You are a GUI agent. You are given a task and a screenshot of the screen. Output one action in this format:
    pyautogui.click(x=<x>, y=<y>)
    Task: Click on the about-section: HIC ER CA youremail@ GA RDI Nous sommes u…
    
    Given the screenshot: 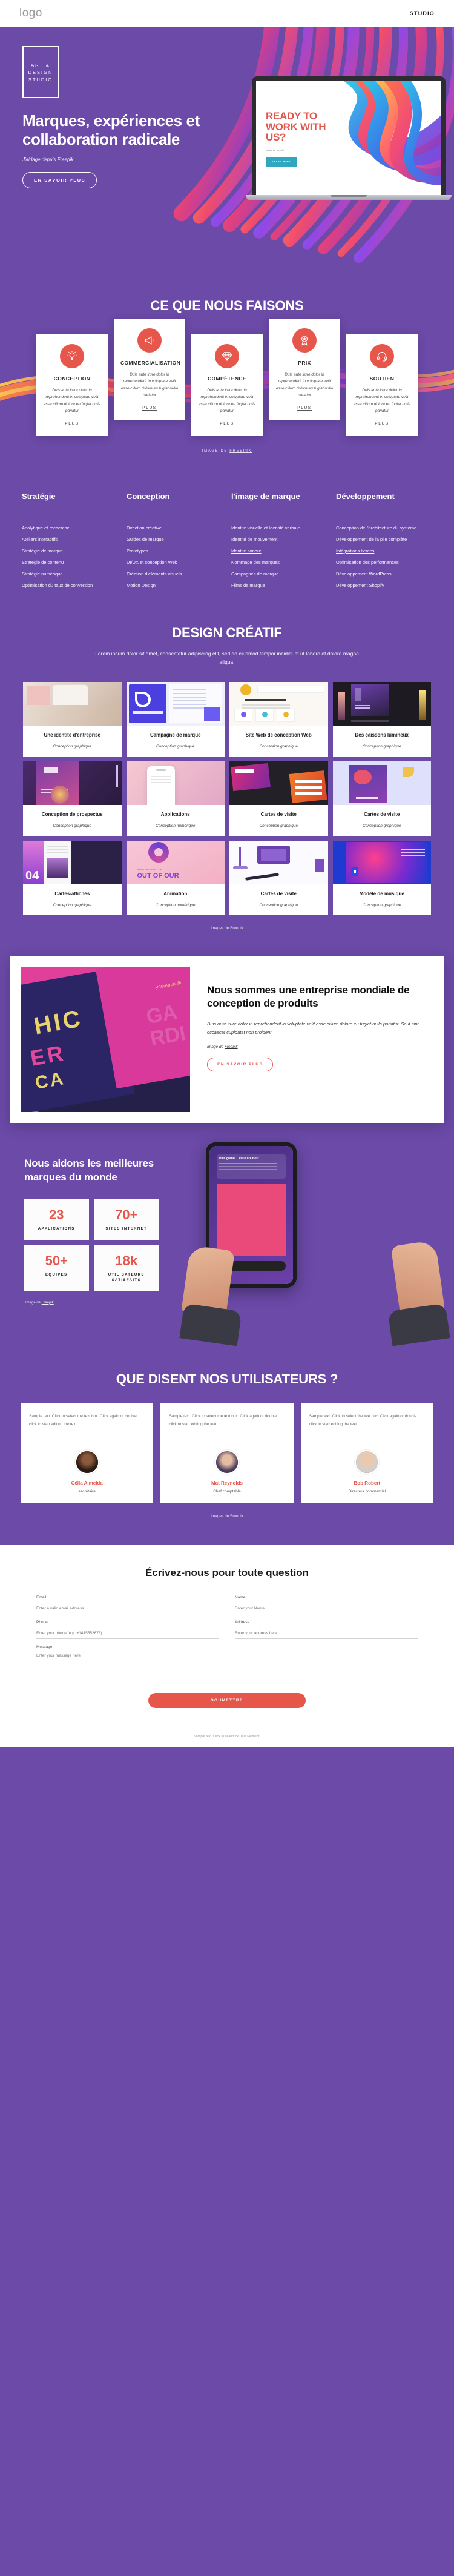 What is the action you would take?
    pyautogui.click(x=227, y=1039)
    